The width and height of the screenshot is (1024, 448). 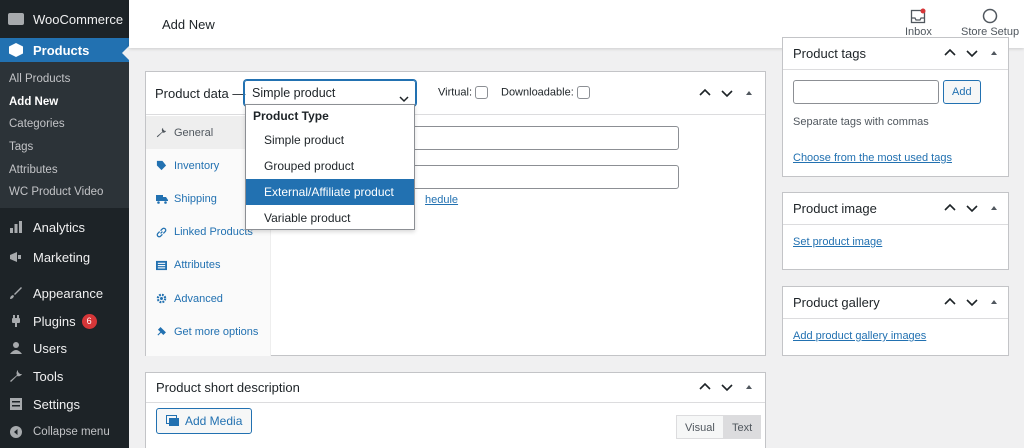 I want to click on regular-price-input, so click(x=544, y=138).